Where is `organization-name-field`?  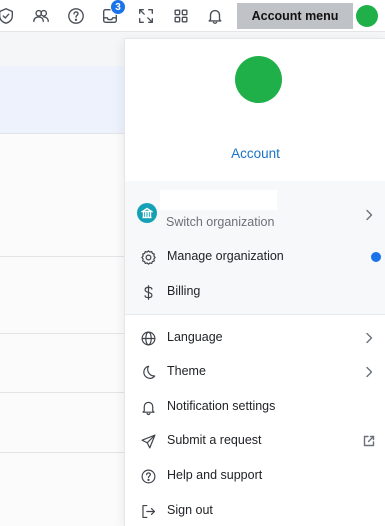 organization-name-field is located at coordinates (218, 200).